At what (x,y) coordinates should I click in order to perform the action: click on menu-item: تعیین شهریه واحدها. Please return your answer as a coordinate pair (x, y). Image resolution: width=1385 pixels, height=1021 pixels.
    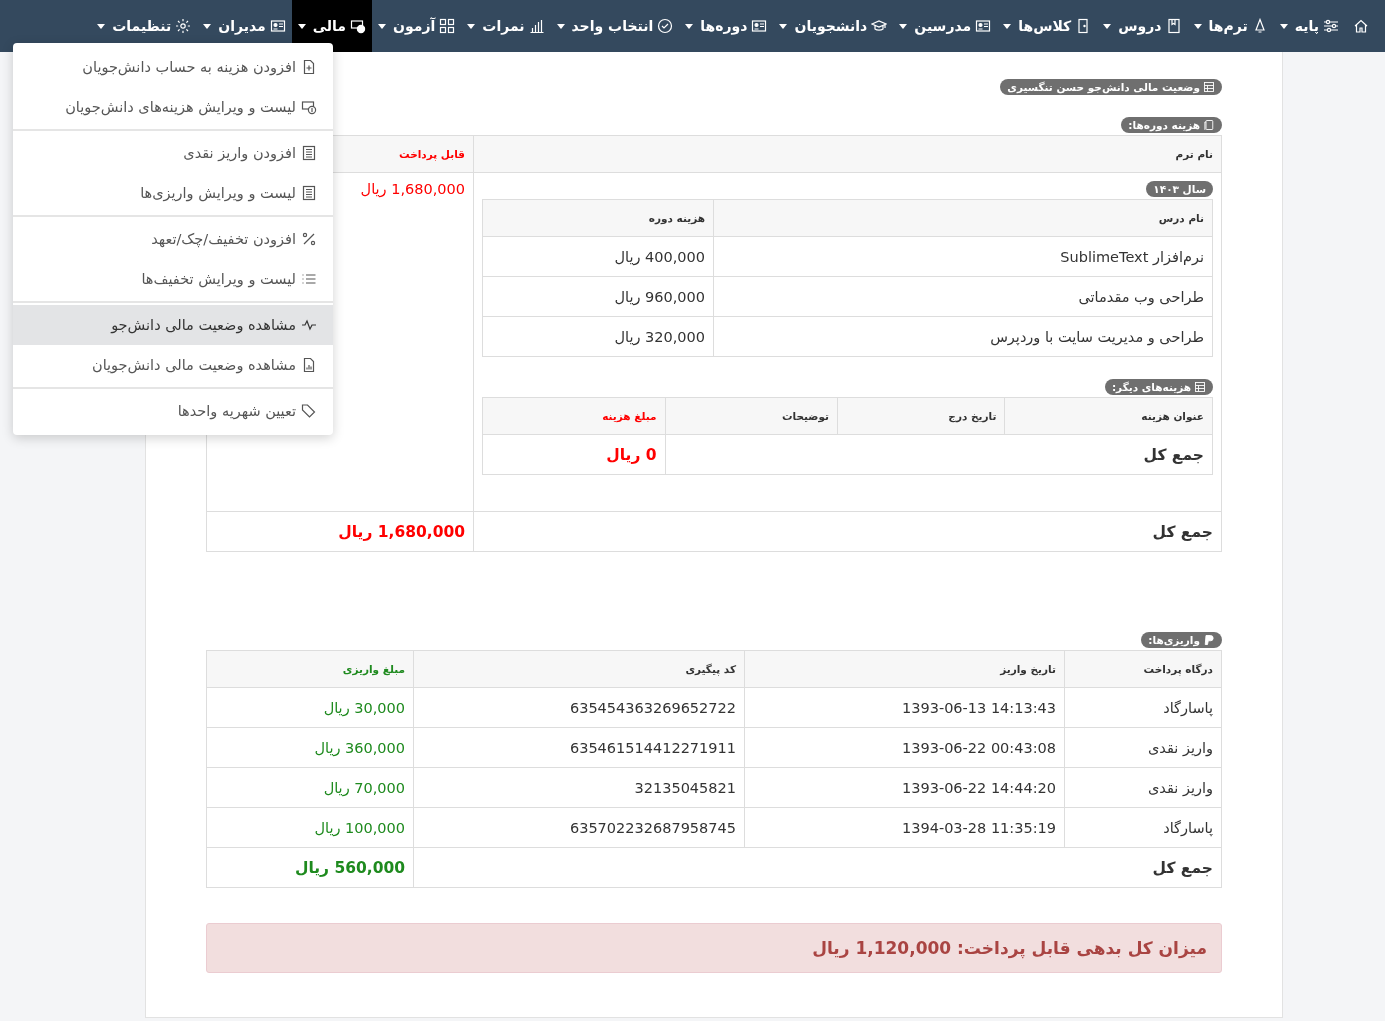
    Looking at the image, I should click on (173, 411).